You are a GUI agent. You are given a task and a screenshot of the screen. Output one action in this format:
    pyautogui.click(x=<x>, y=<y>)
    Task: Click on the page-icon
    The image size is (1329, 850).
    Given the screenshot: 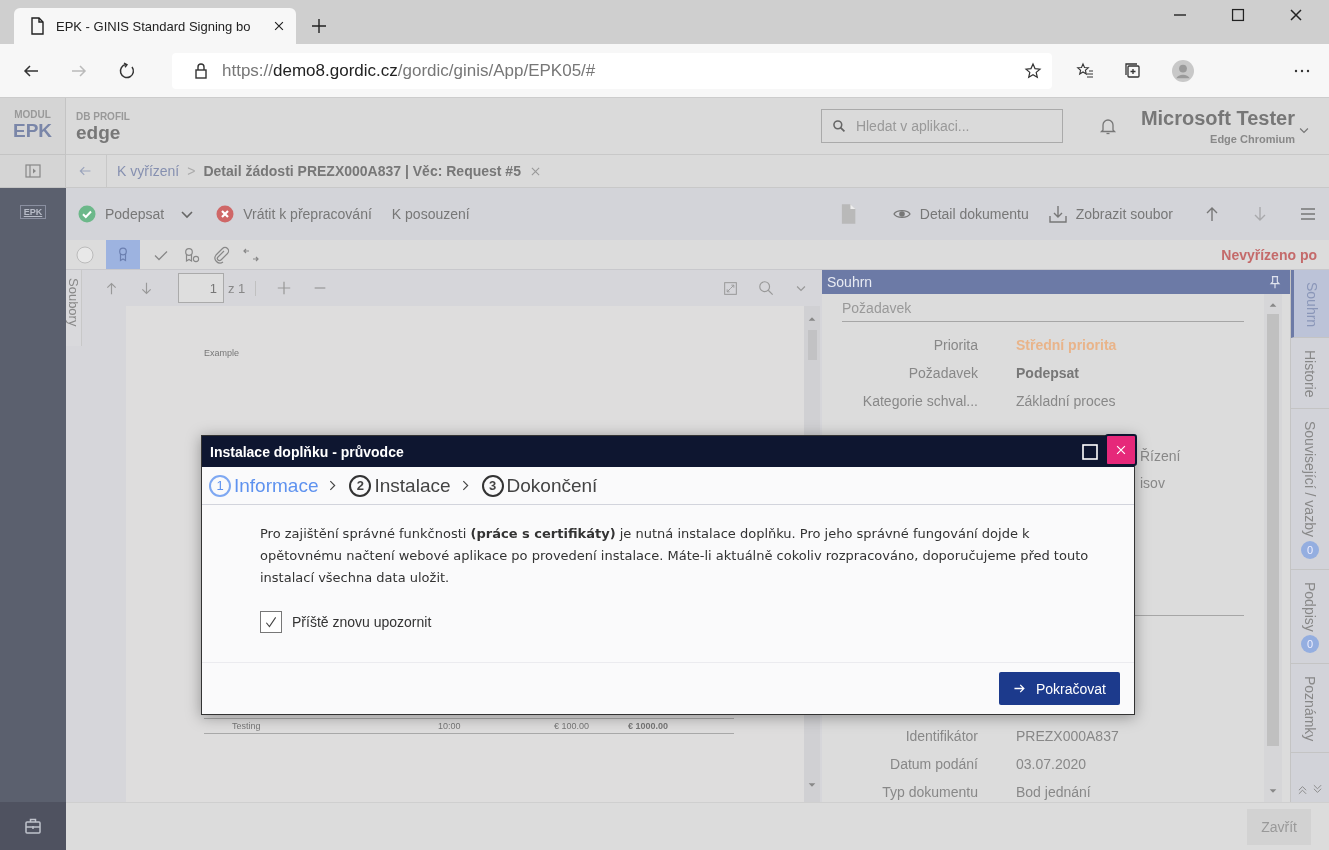 What is the action you would take?
    pyautogui.click(x=37, y=26)
    